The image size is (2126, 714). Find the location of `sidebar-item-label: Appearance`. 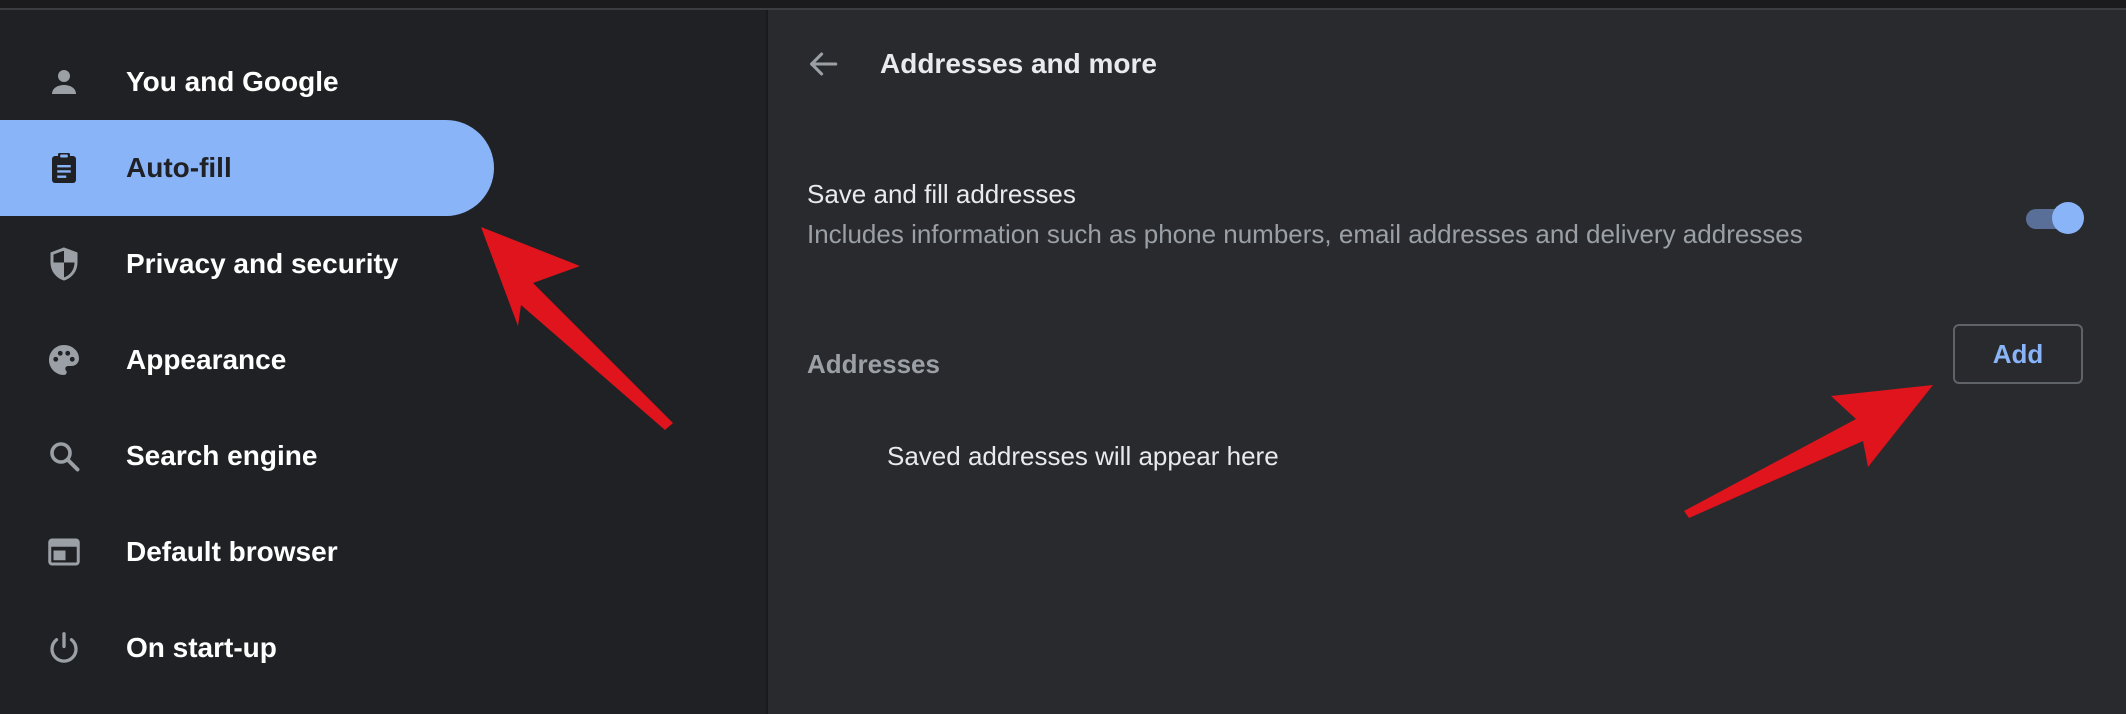

sidebar-item-label: Appearance is located at coordinates (206, 359).